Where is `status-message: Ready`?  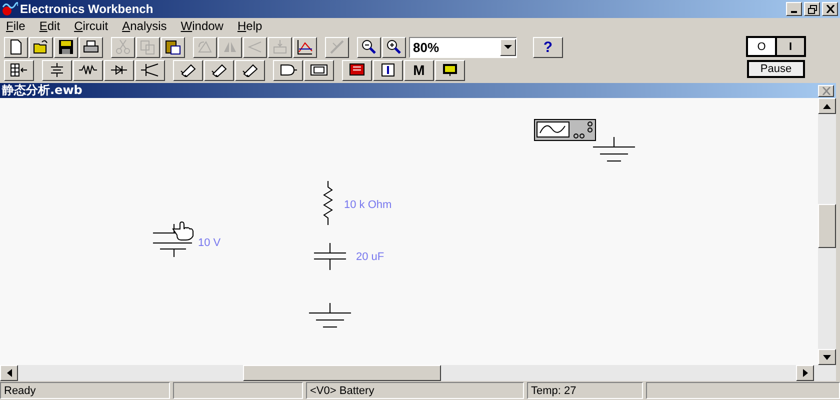 status-message: Ready is located at coordinates (85, 390).